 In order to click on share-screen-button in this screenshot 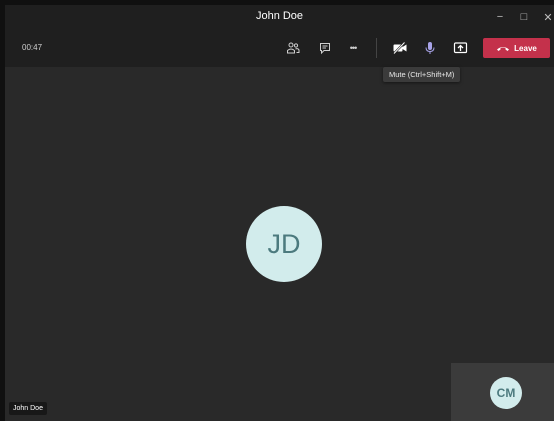, I will do `click(460, 48)`.